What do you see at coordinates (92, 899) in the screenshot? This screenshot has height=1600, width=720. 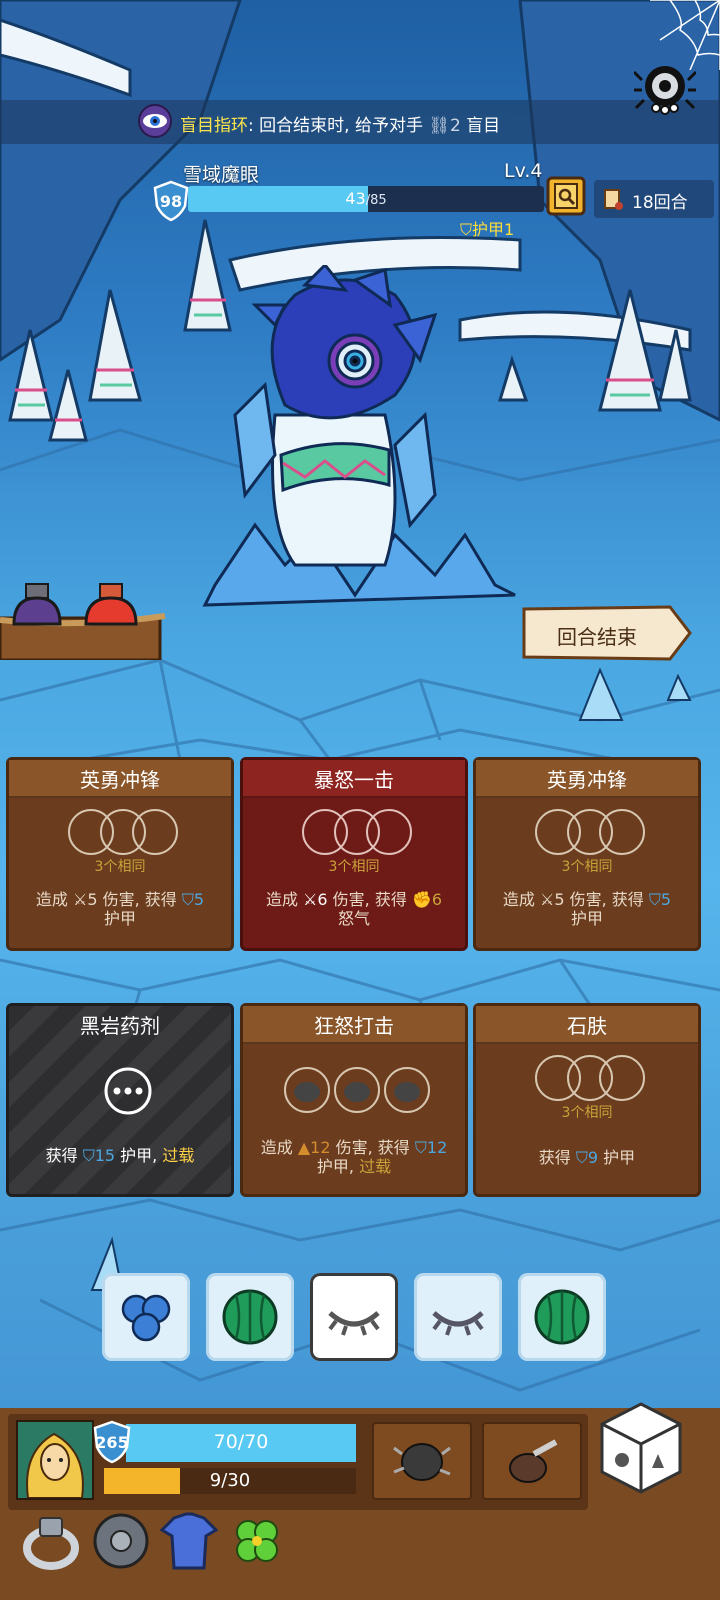 I see `card-damage: 5` at bounding box center [92, 899].